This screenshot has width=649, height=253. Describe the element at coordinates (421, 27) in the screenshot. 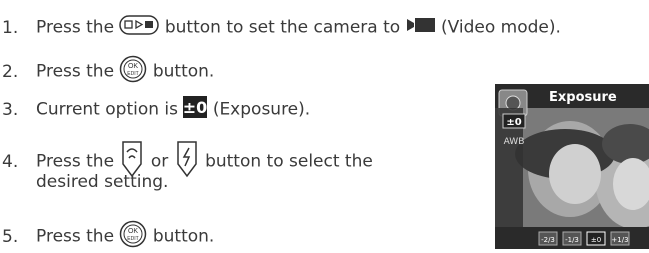

I see `video-camera-icon` at that location.